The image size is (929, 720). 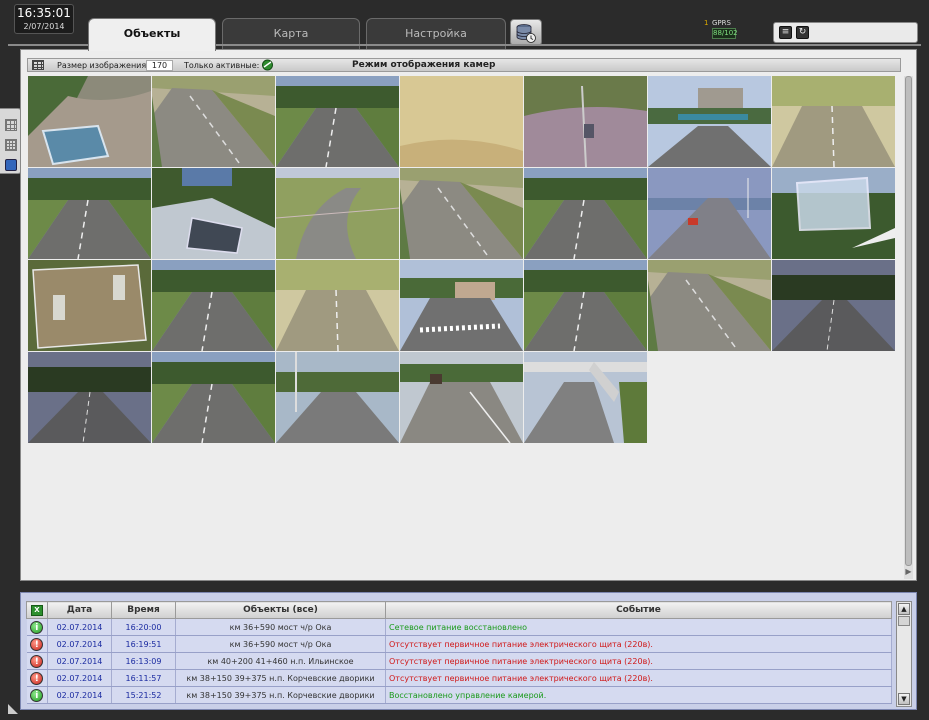 I want to click on database-button, so click(x=526, y=32).